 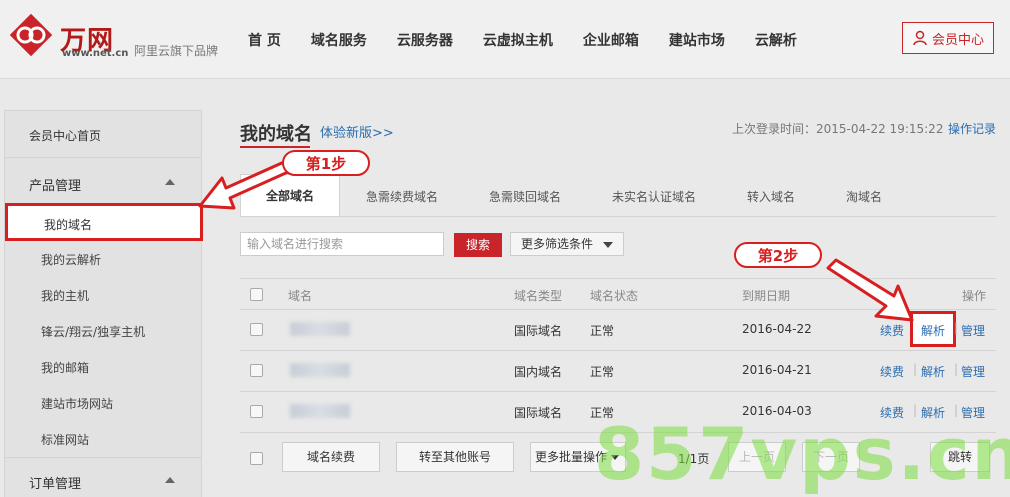 What do you see at coordinates (538, 372) in the screenshot?
I see `domain-type: 国内域名` at bounding box center [538, 372].